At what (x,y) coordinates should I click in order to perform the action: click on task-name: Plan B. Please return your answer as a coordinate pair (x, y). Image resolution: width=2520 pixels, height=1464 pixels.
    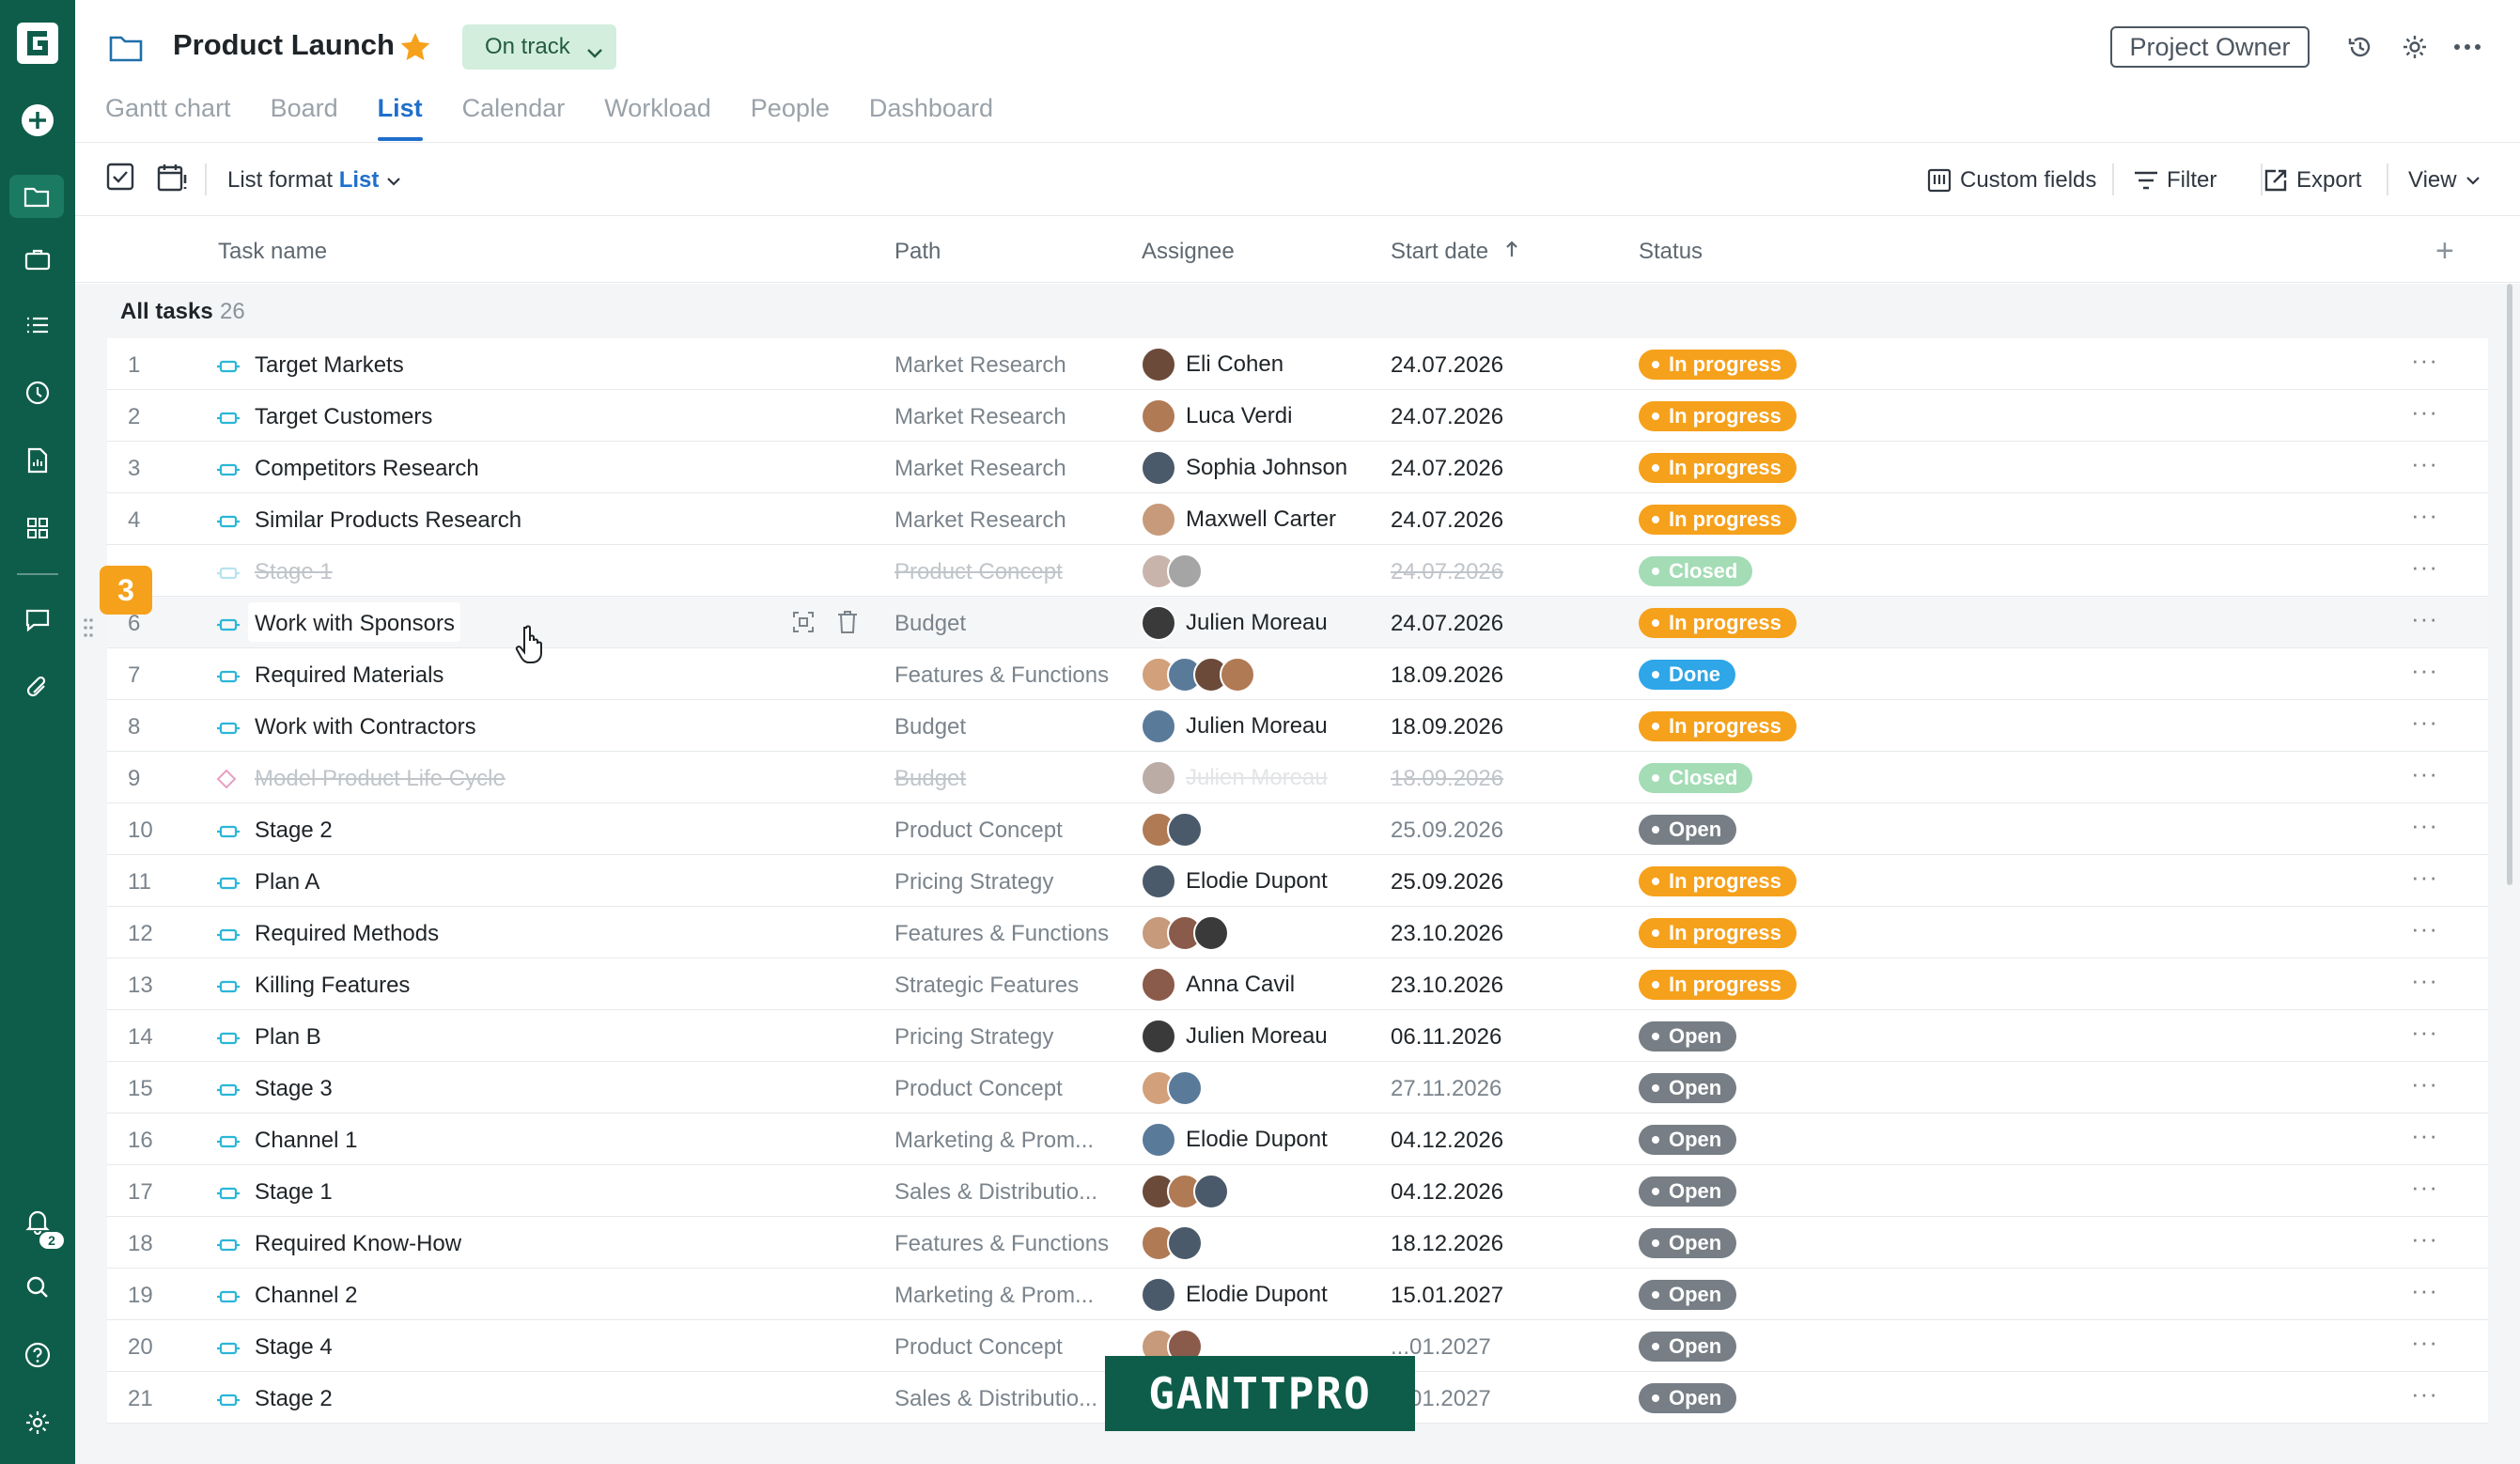
    Looking at the image, I should click on (288, 1038).